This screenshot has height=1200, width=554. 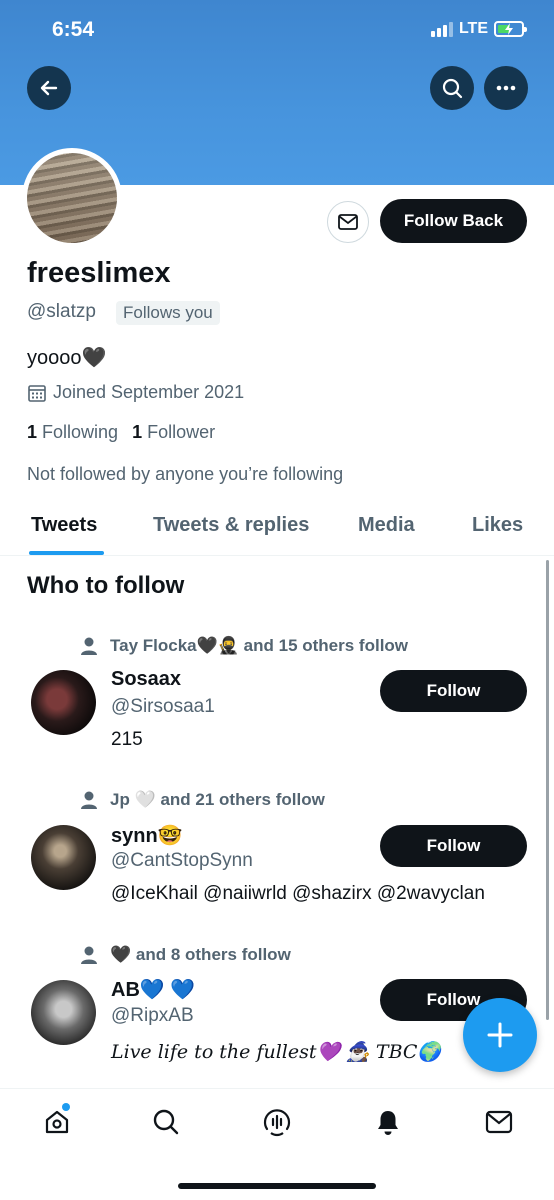 I want to click on profile-tabs: Tweets Tweets & replies Media Likes, so click(x=277, y=528).